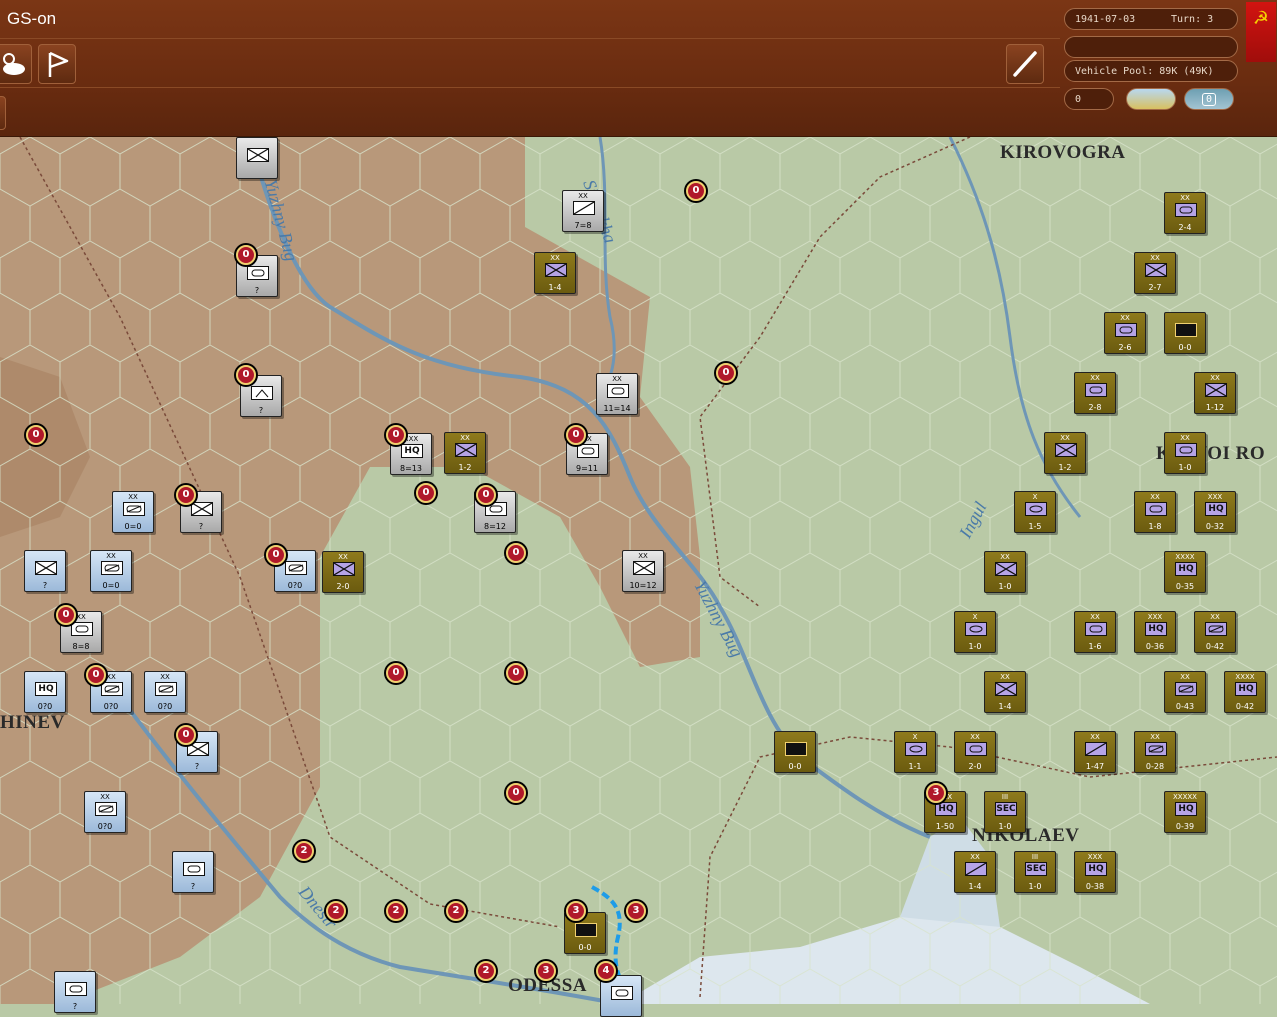  What do you see at coordinates (1095, 393) in the screenshot?
I see `soviet-unit-counter: XX 2-8` at bounding box center [1095, 393].